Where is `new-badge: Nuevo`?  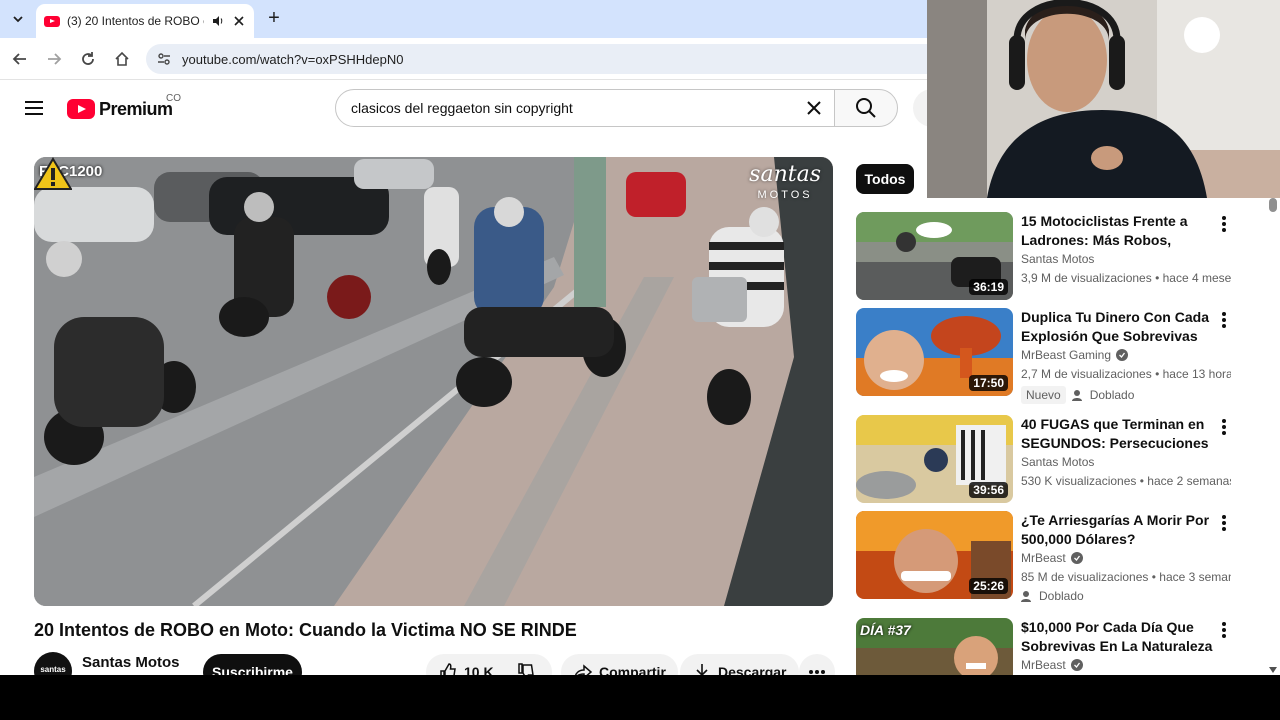
new-badge: Nuevo is located at coordinates (1043, 395).